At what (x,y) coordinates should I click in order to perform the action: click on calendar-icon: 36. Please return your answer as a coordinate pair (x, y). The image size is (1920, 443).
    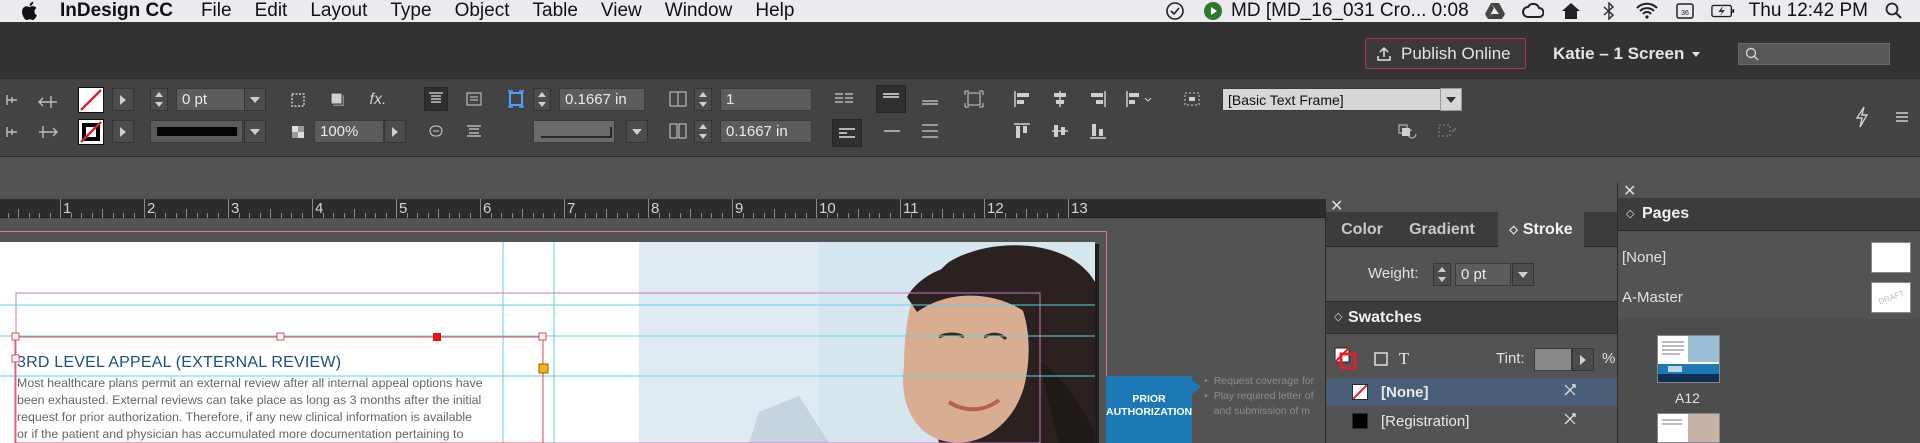
    Looking at the image, I should click on (1685, 11).